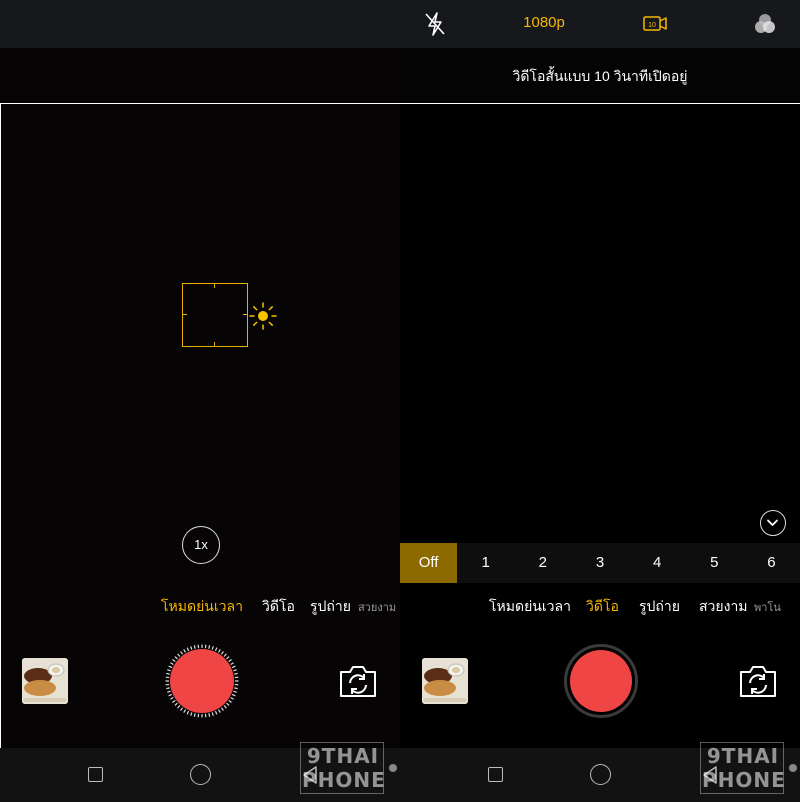  Describe the element at coordinates (657, 563) in the screenshot. I see `timer-option-4: 4` at that location.